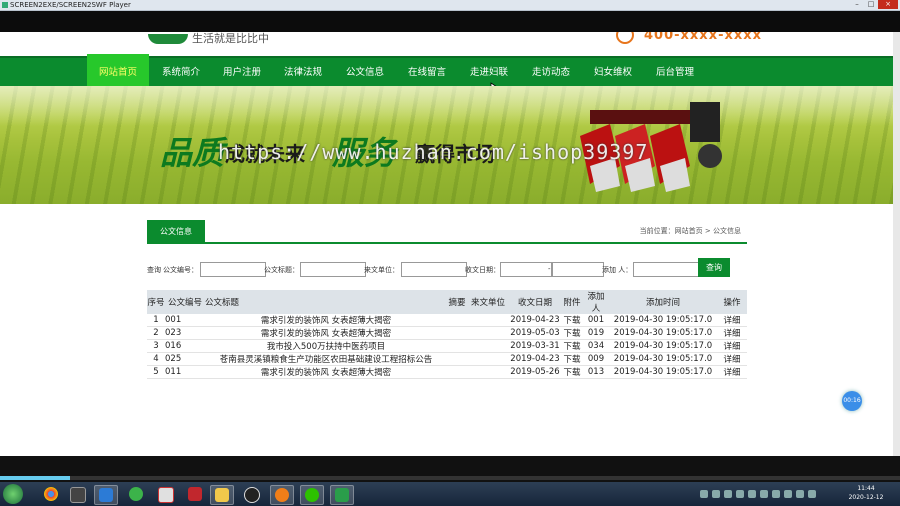 This screenshot has width=900, height=506. Describe the element at coordinates (866, 493) in the screenshot. I see `taskbar-clock: 11:44 2020-12-12` at that location.